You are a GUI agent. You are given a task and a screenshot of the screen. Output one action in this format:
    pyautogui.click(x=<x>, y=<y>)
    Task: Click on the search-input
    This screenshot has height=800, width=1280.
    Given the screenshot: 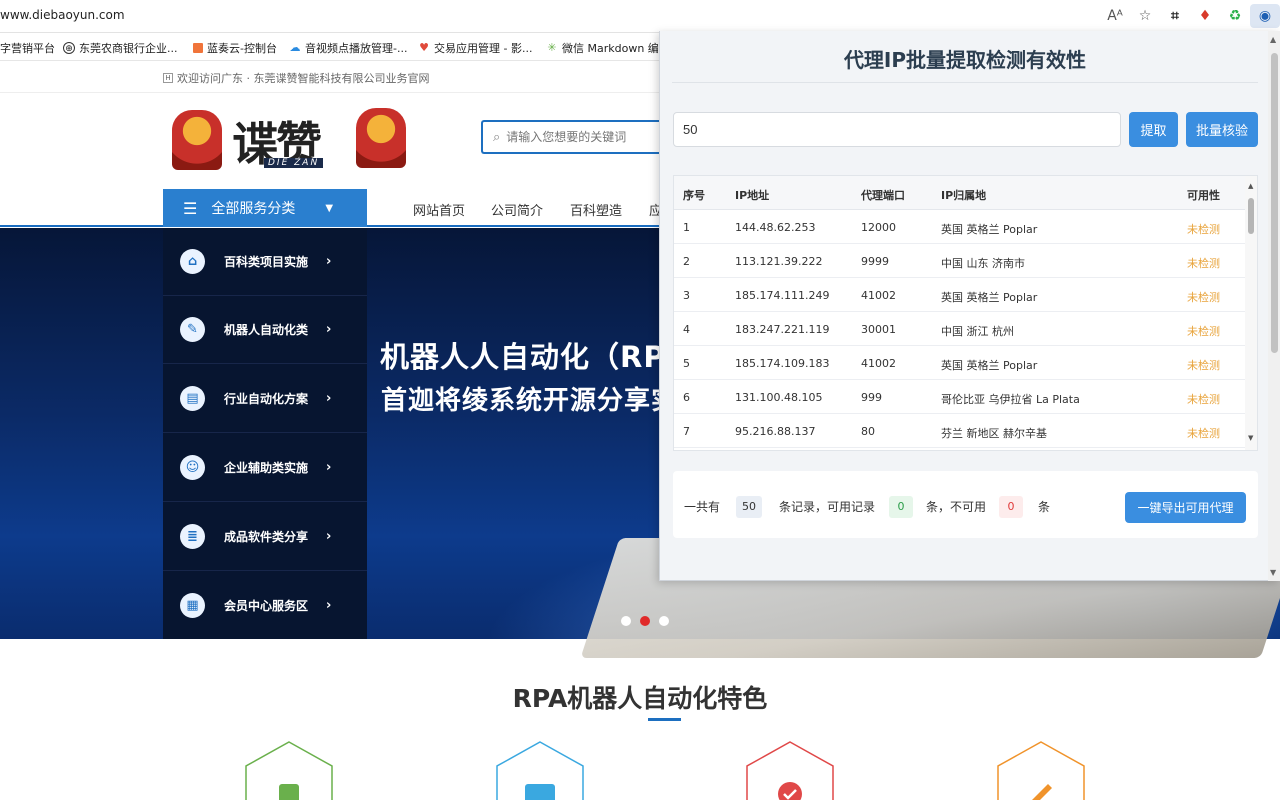 What is the action you would take?
    pyautogui.click(x=581, y=137)
    